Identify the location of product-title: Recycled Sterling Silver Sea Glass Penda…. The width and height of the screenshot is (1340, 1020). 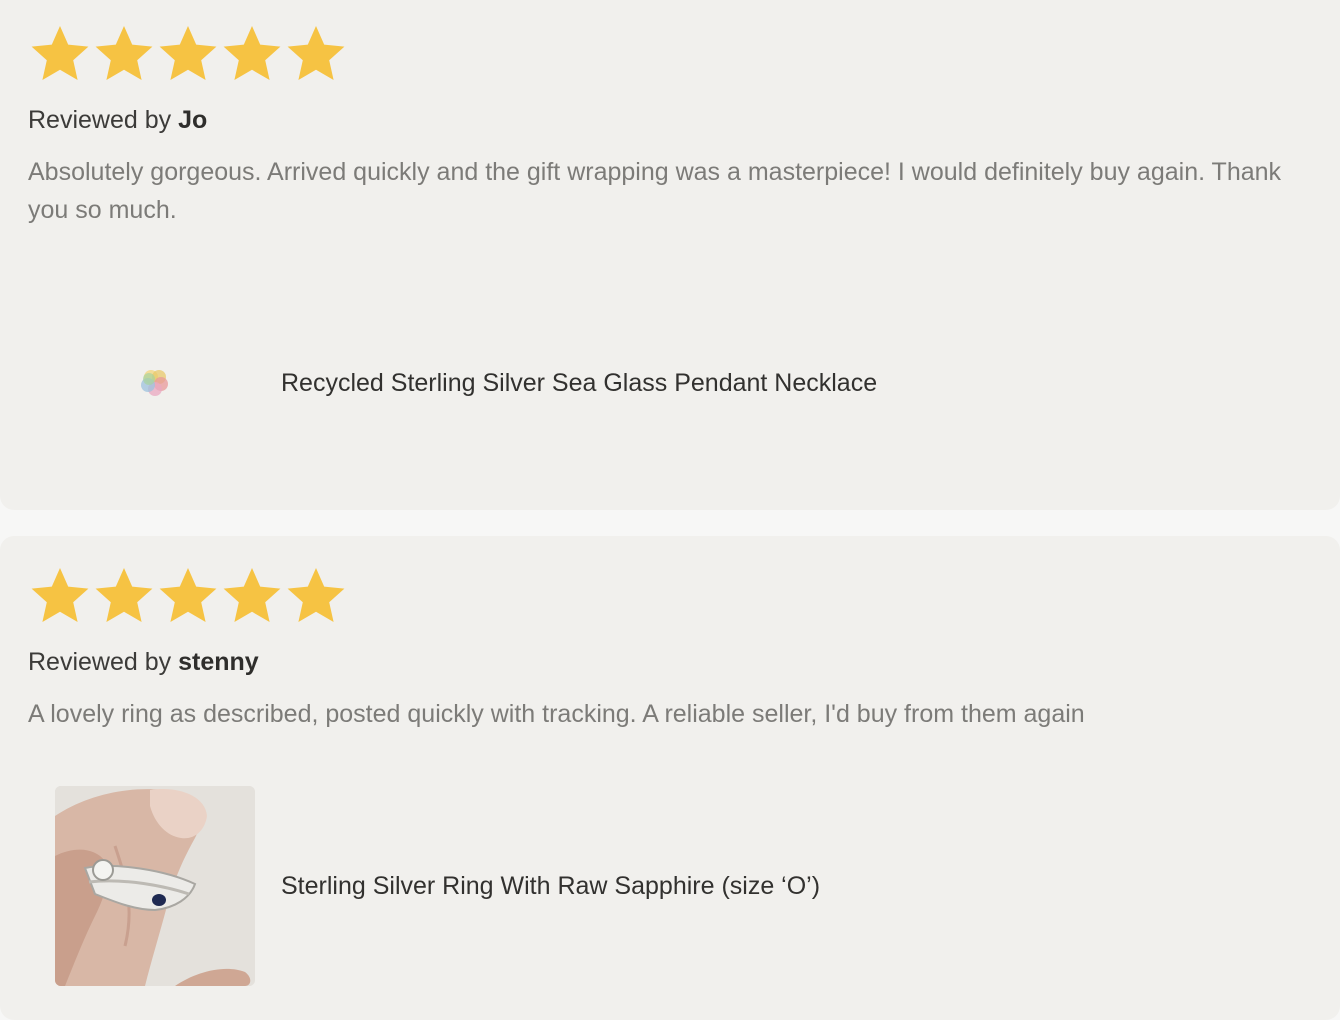
(579, 383).